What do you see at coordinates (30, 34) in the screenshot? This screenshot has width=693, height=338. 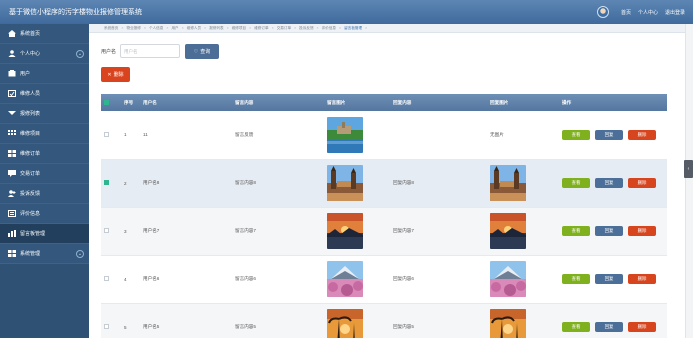 I see `sidebar-item-label: 系统首页` at bounding box center [30, 34].